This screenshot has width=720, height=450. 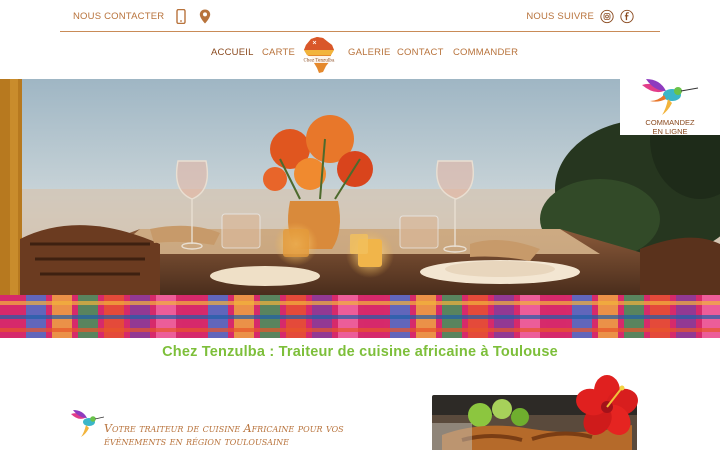 What do you see at coordinates (319, 60) in the screenshot?
I see `logo-text: Chez Tenzulba` at bounding box center [319, 60].